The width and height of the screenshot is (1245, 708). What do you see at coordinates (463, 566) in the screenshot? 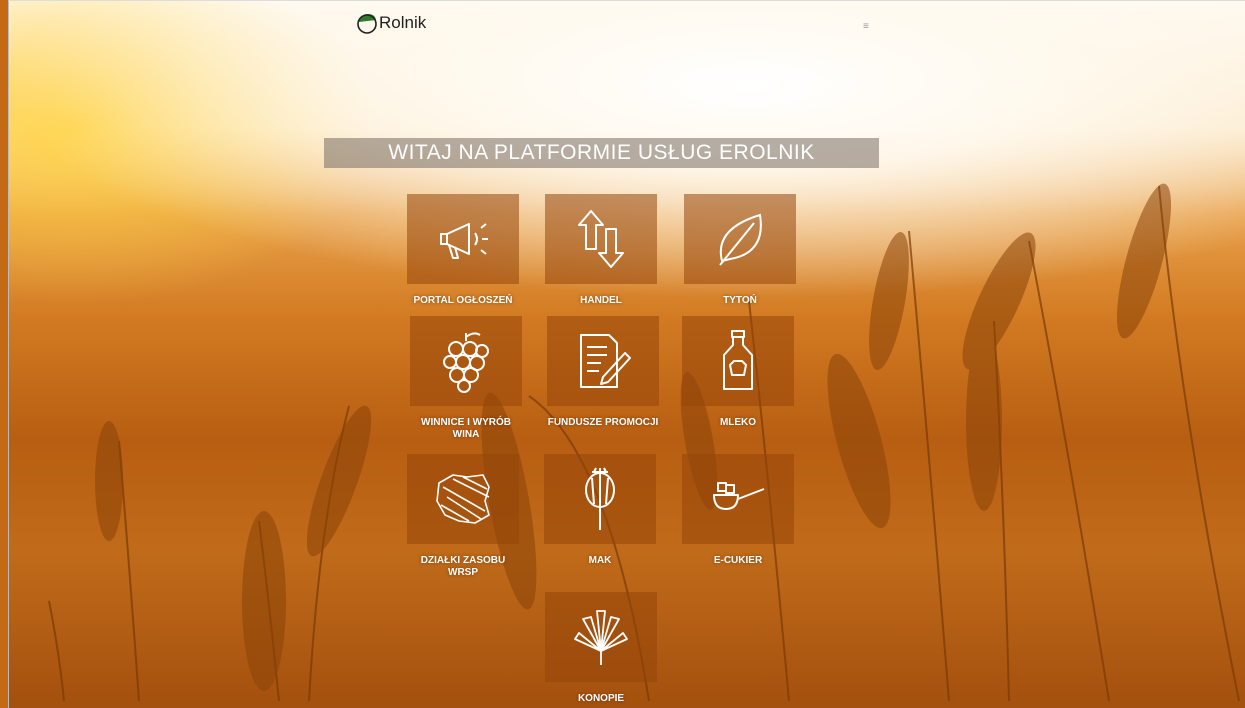
I see `tile-label: DZIAŁKI ZASOBU WRSP` at bounding box center [463, 566].